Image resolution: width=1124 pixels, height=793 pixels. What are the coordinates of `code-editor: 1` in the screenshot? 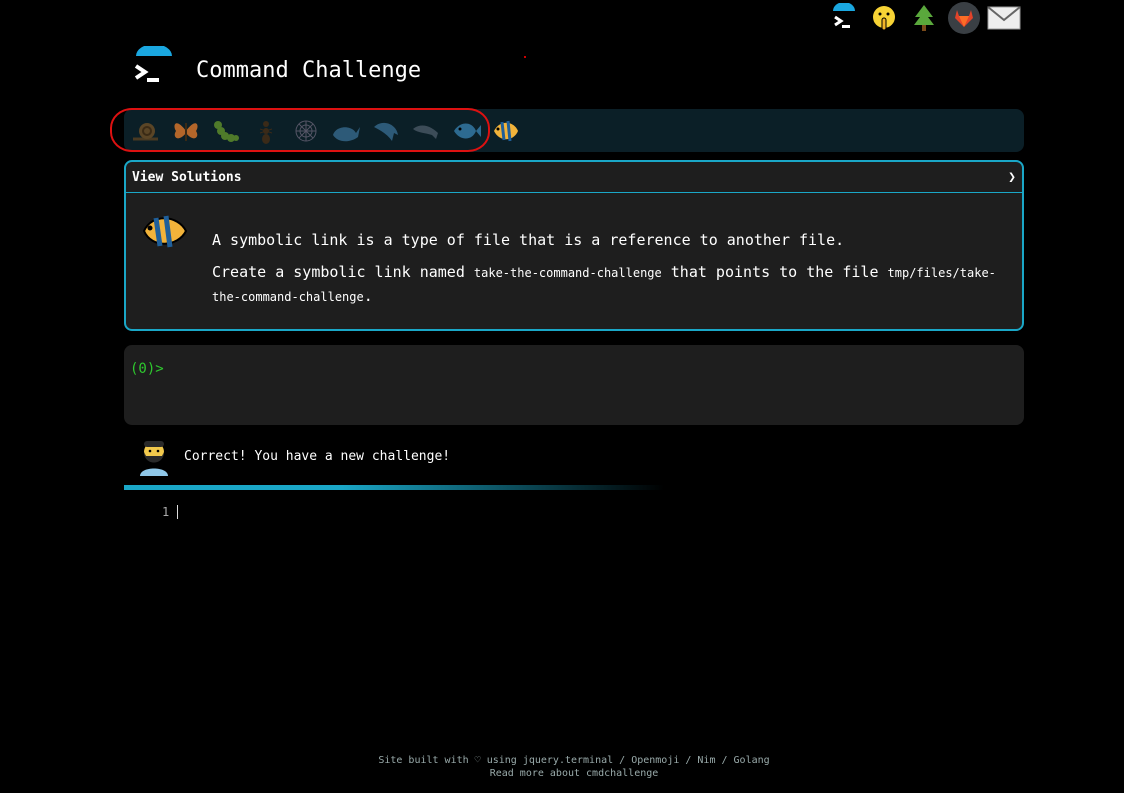 It's located at (170, 512).